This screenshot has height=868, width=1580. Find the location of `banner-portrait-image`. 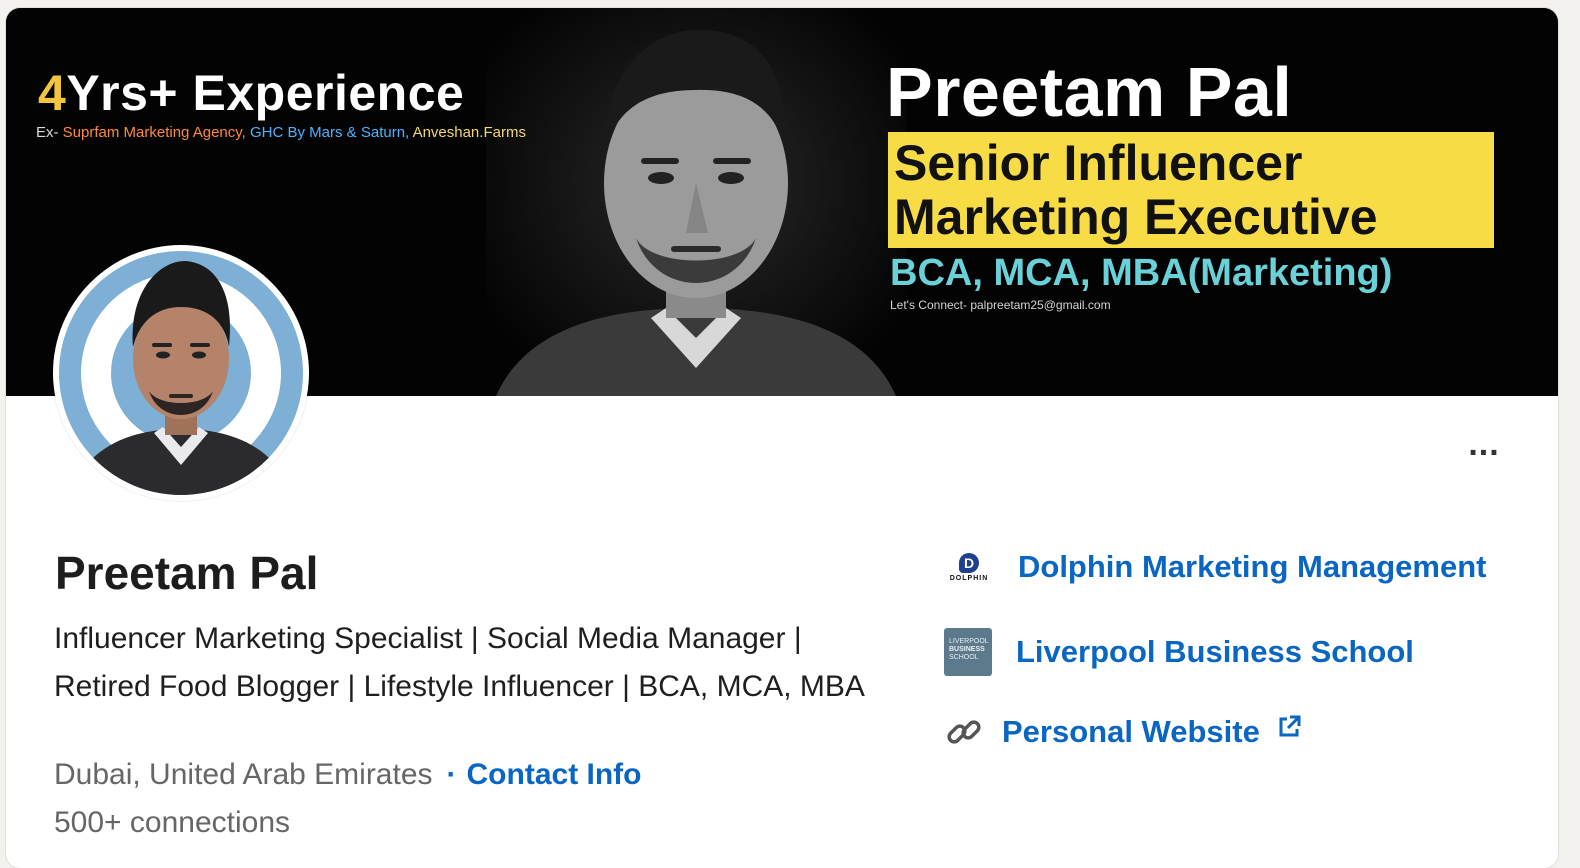

banner-portrait-image is located at coordinates (696, 202).